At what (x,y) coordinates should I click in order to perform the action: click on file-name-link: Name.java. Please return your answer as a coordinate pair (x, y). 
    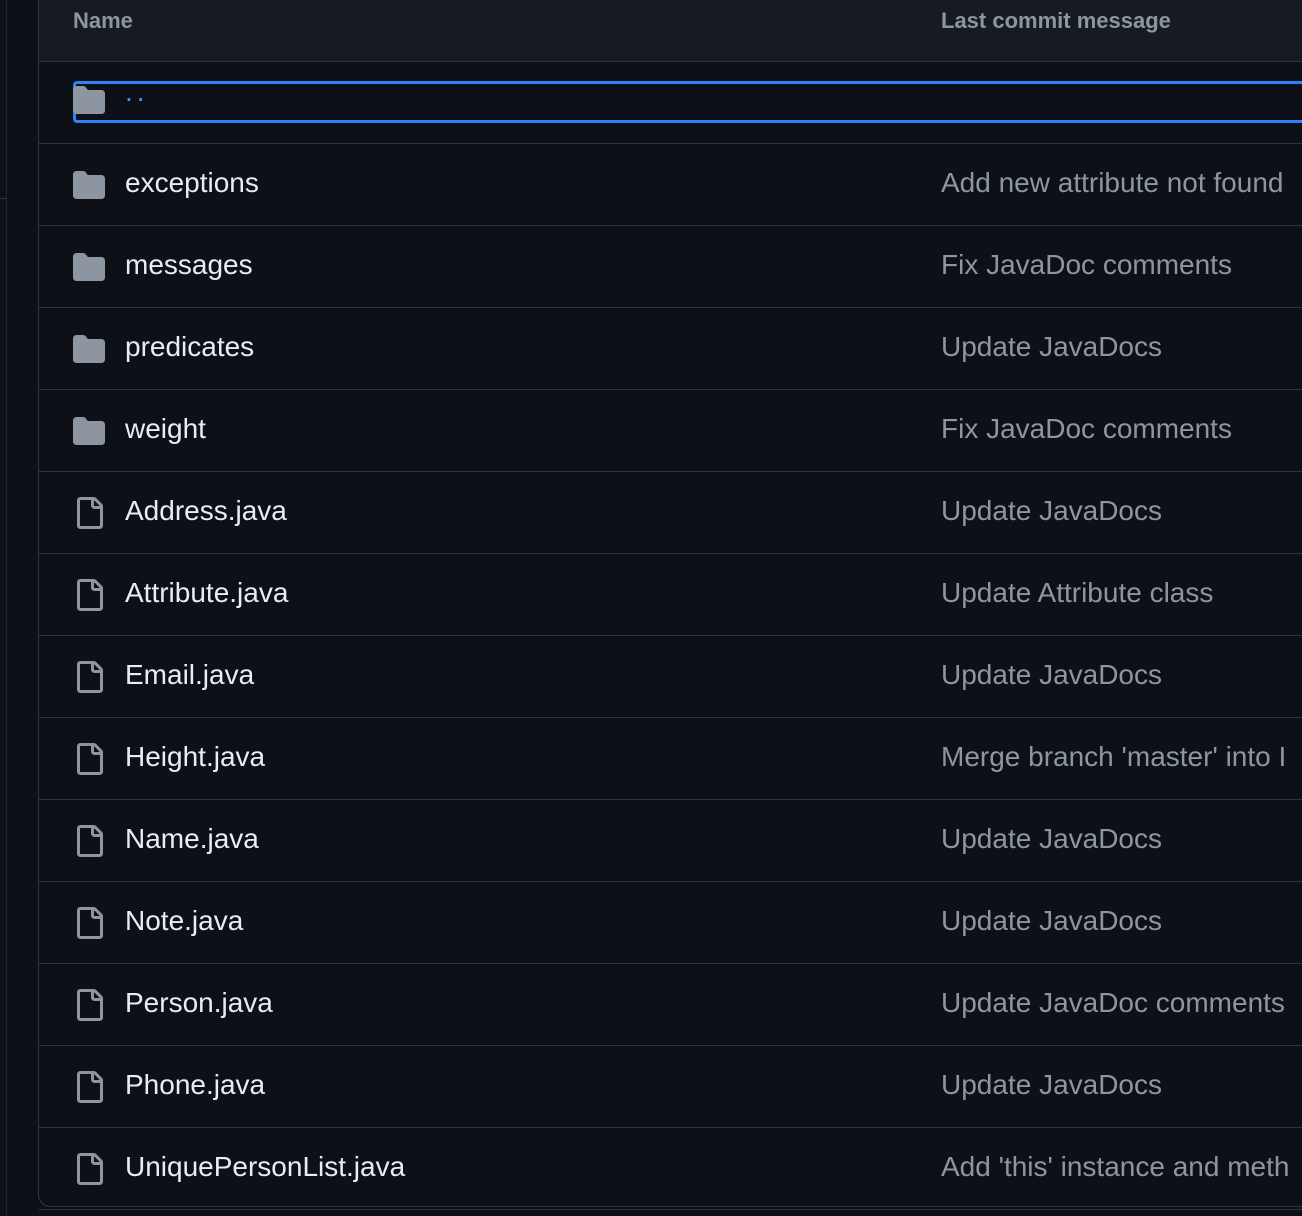
    Looking at the image, I should click on (192, 839).